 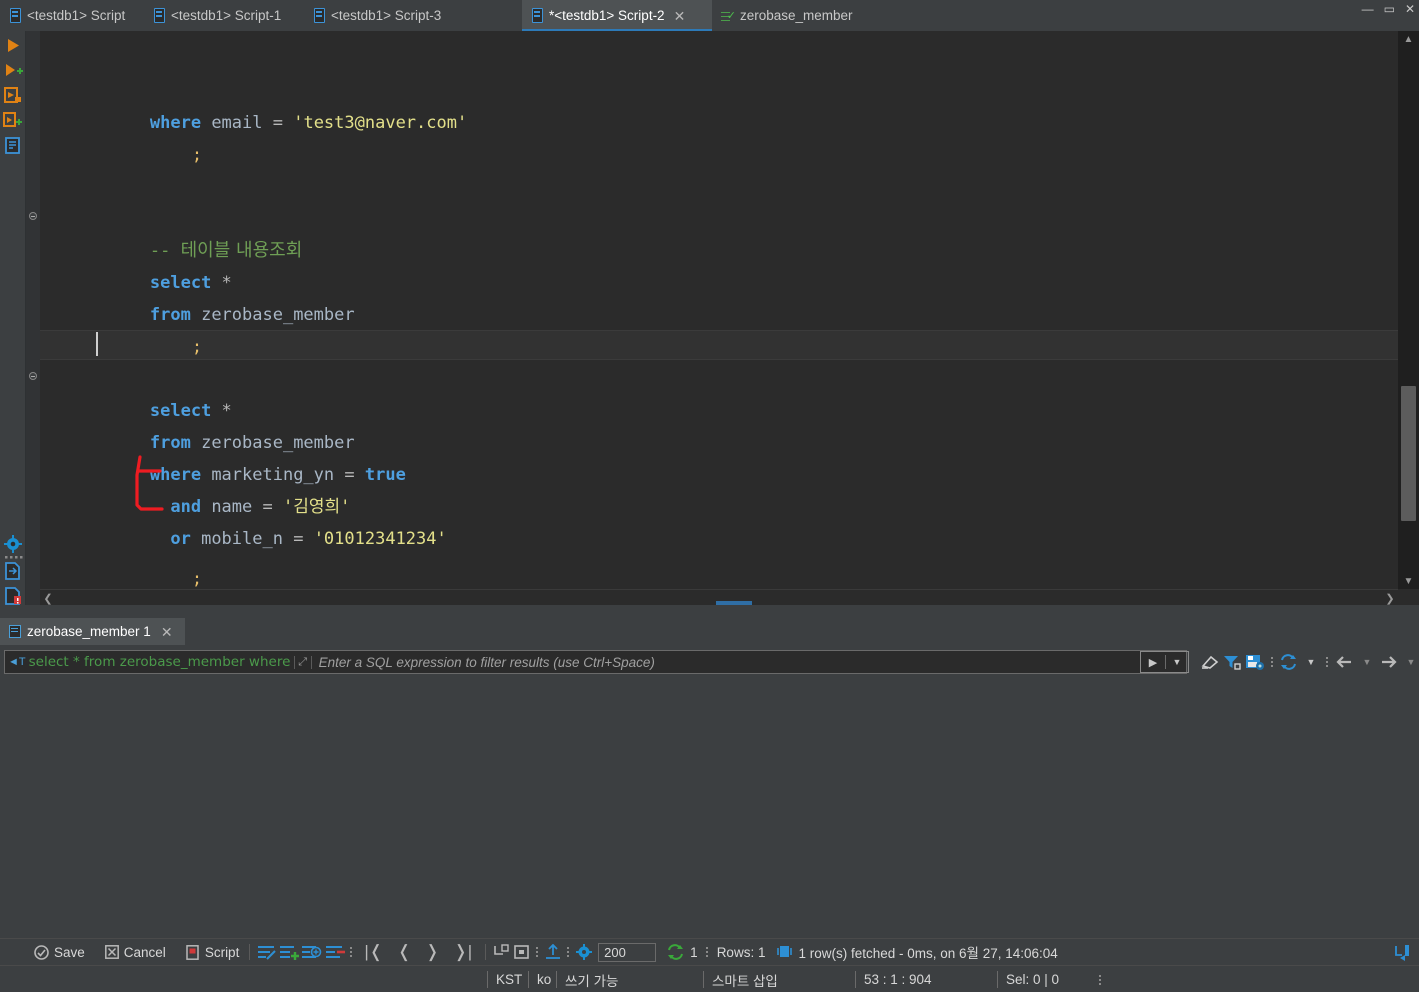 I want to click on status-bar-menu, so click(x=1100, y=979).